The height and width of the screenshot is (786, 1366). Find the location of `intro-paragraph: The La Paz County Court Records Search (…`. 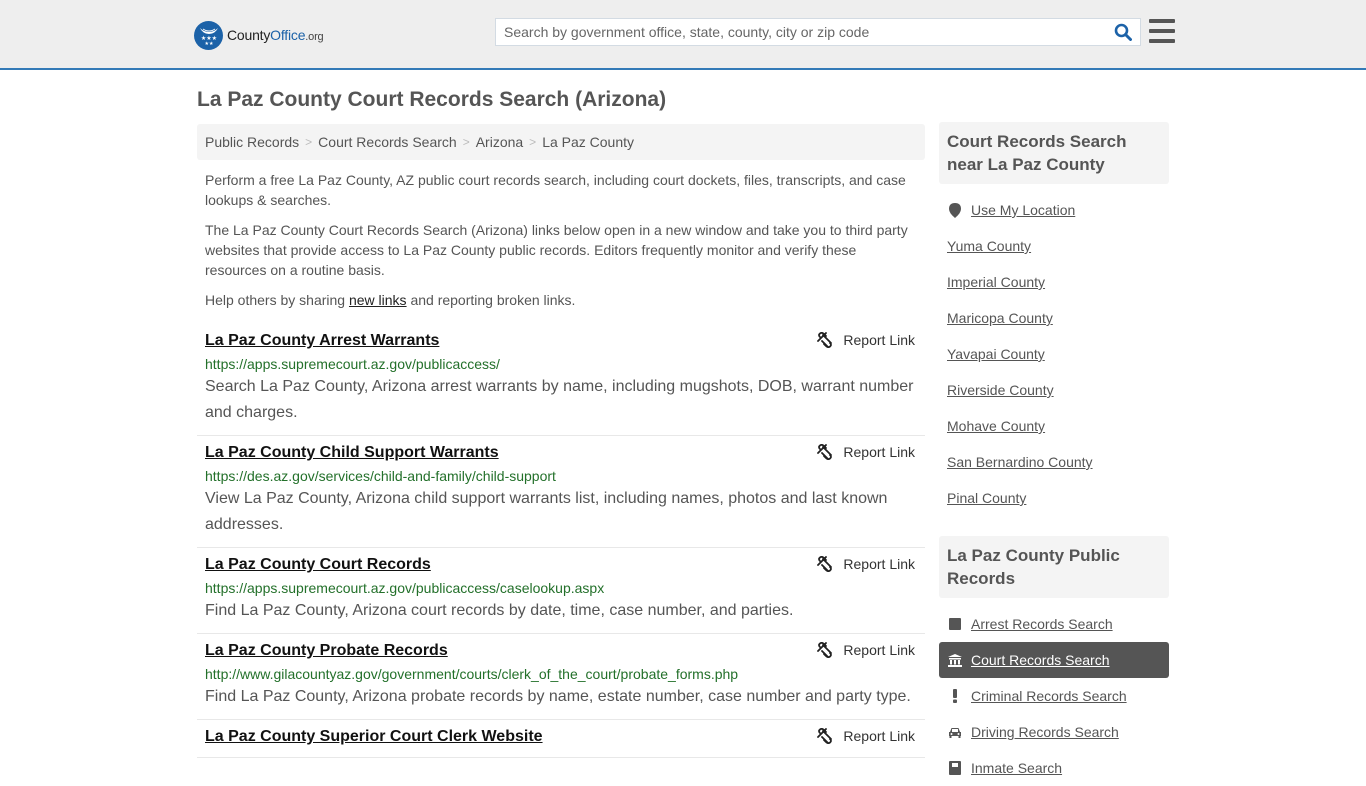

intro-paragraph: The La Paz County Court Records Search (… is located at coordinates (556, 250).